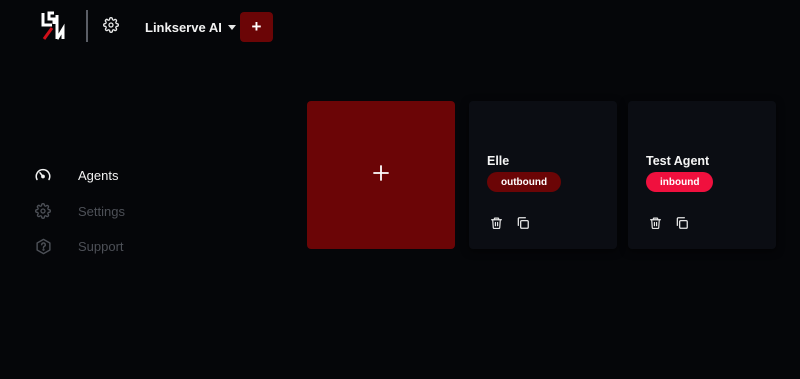  I want to click on gauge-icon, so click(43, 175).